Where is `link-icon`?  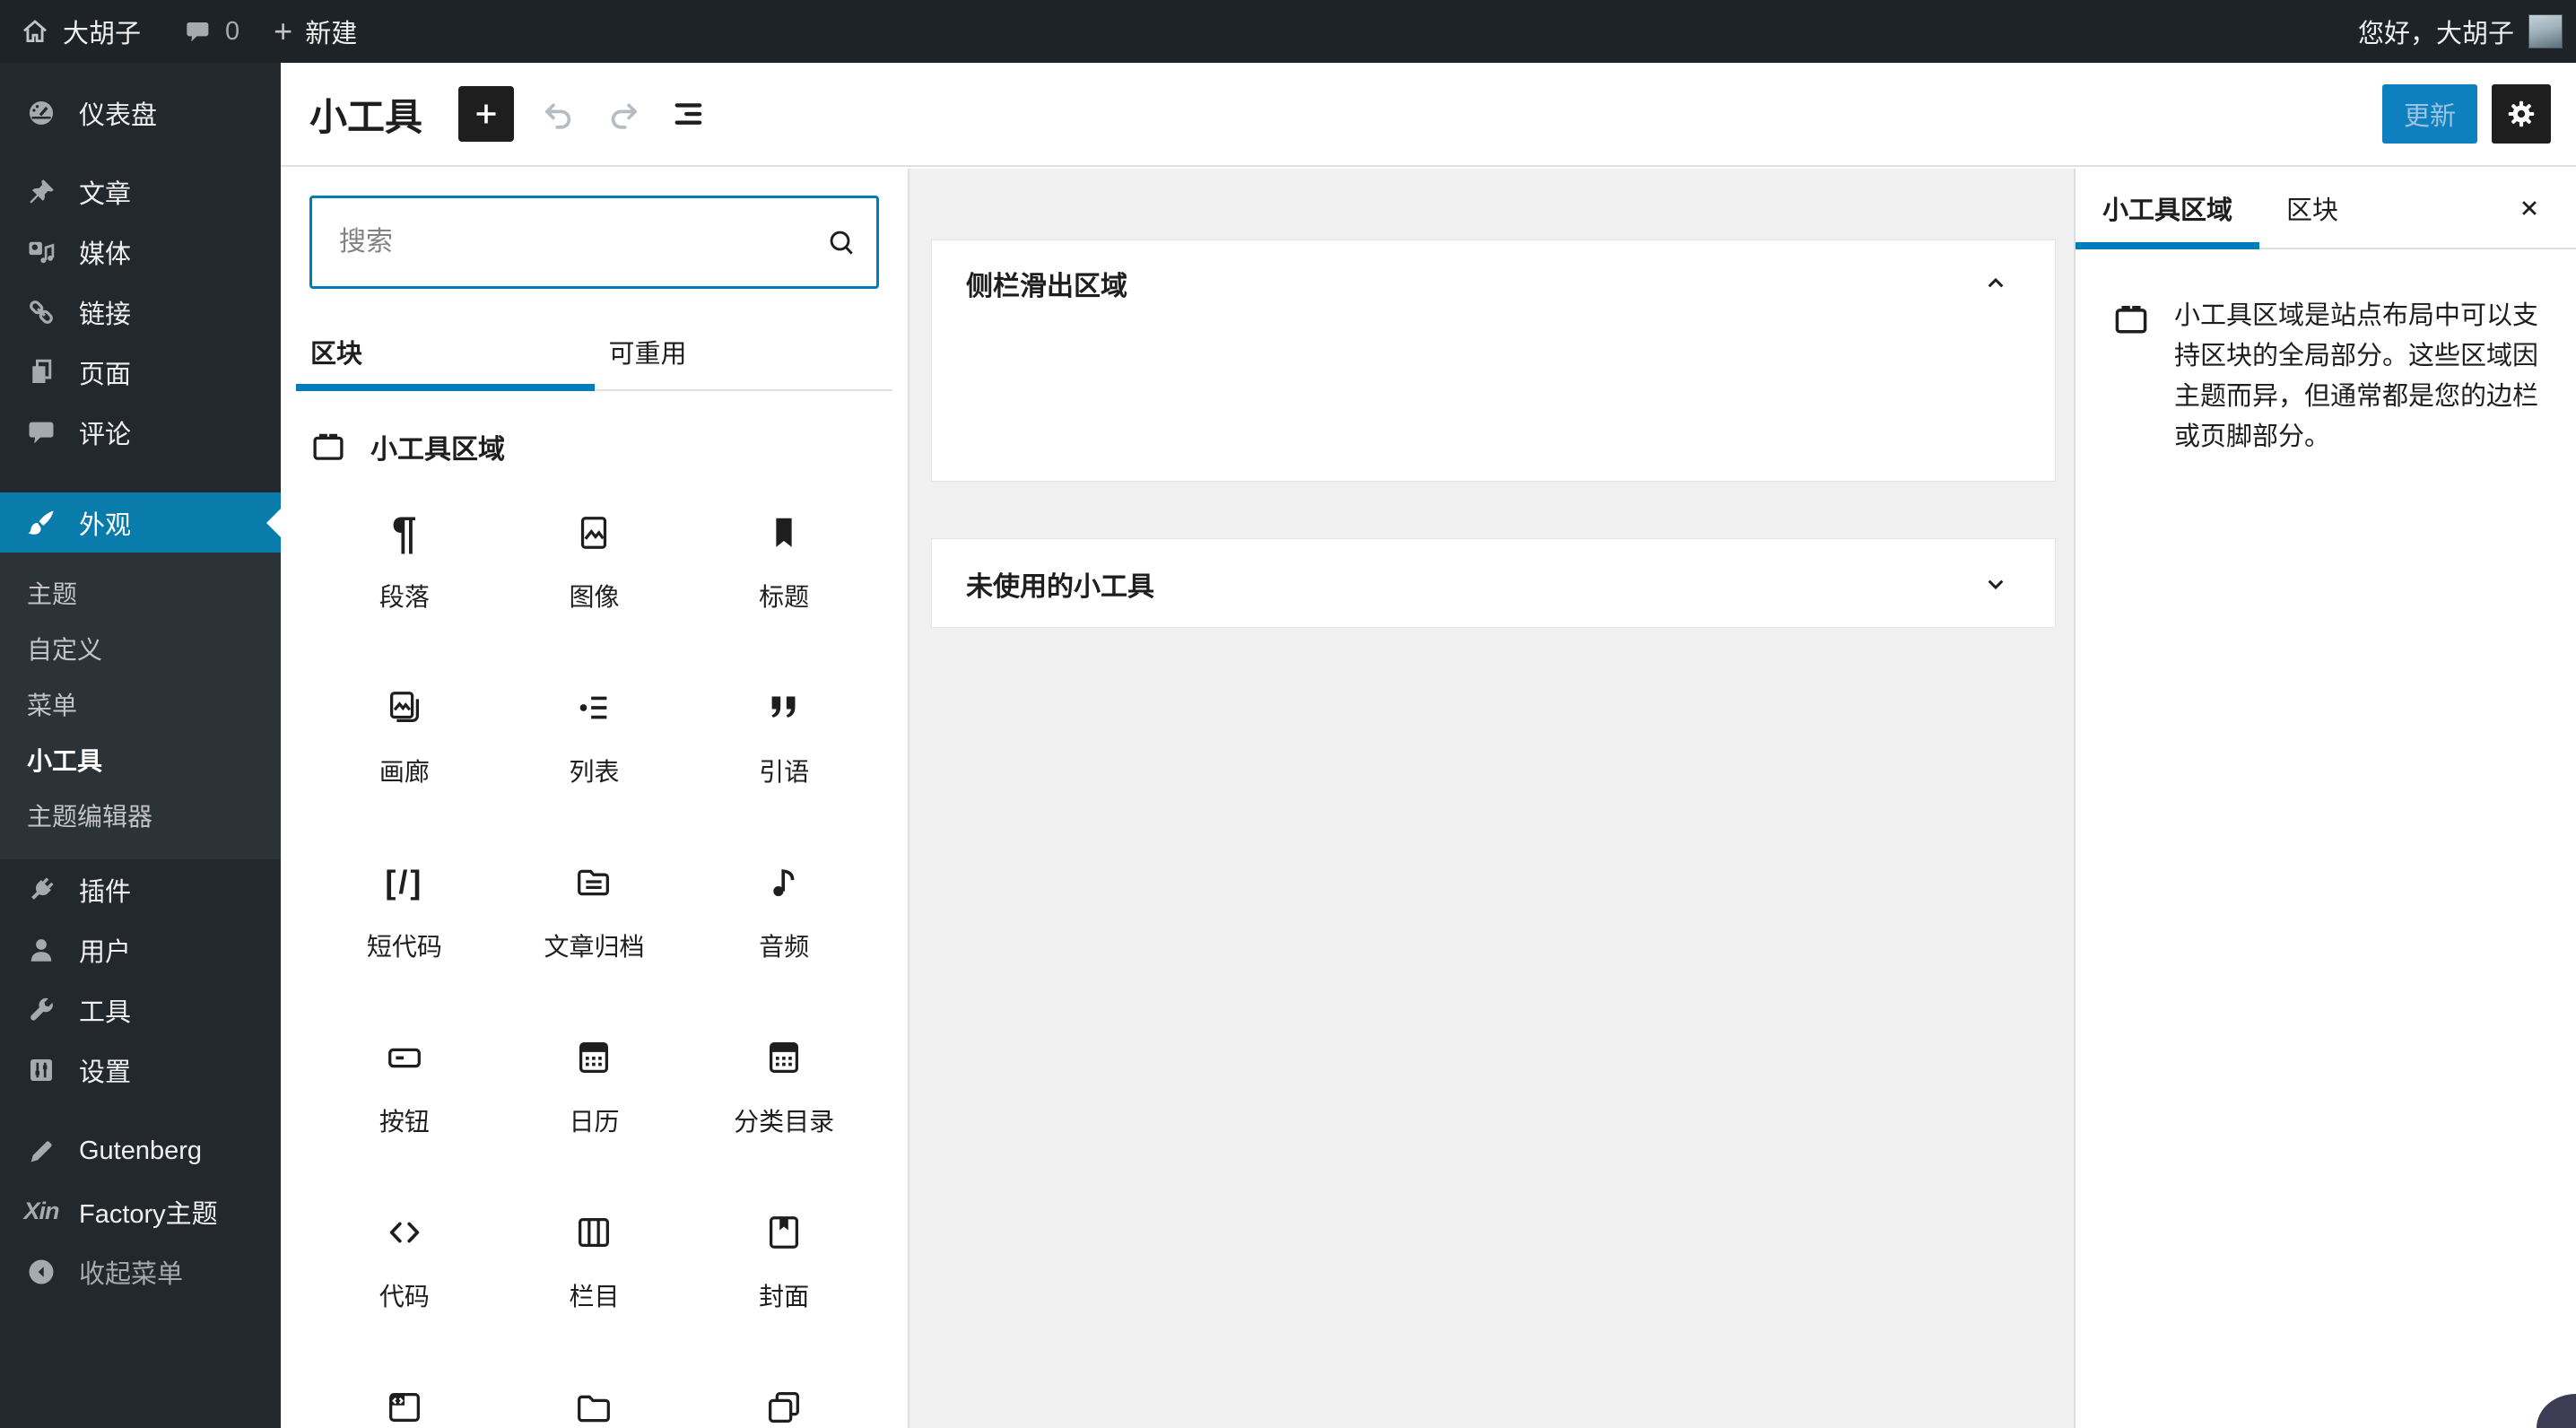 link-icon is located at coordinates (41, 312).